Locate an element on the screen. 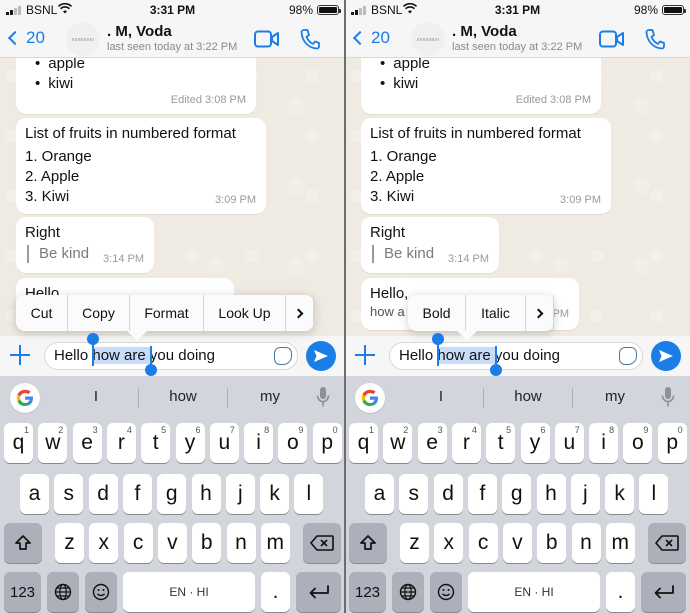  copy-menu-item: Copy is located at coordinates (99, 313).